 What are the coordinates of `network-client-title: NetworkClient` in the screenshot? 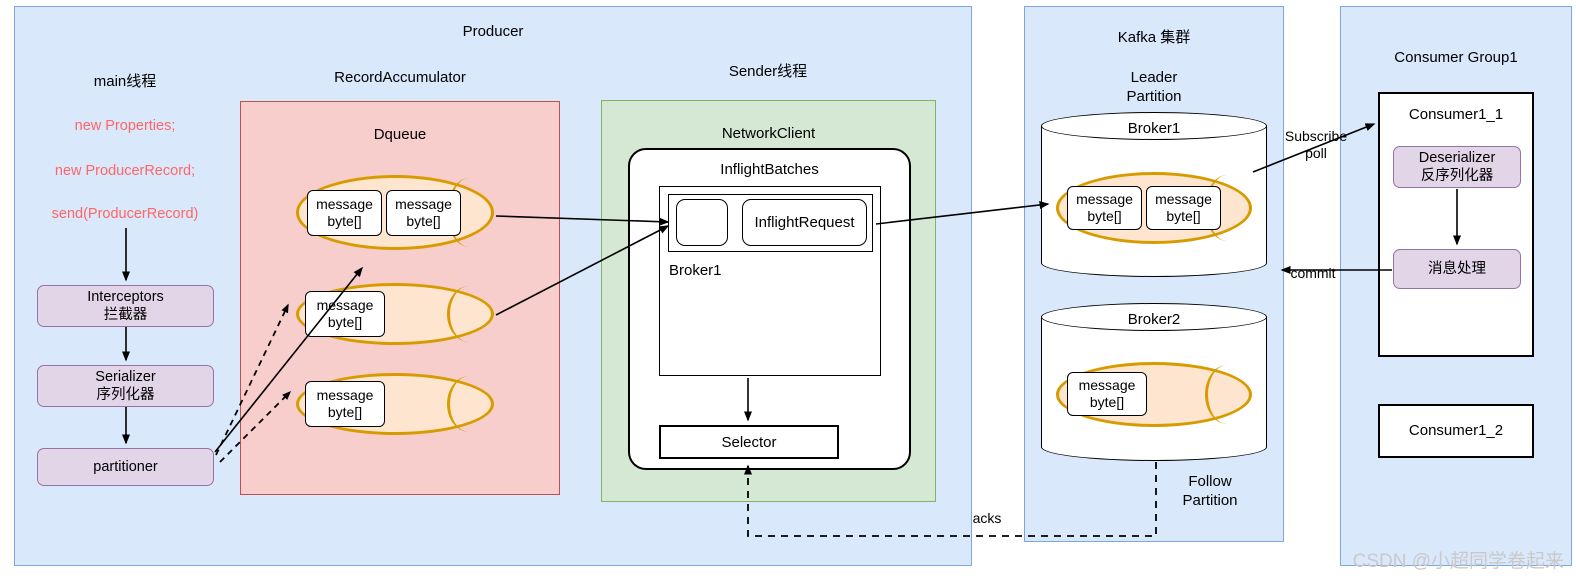 It's located at (768, 133).